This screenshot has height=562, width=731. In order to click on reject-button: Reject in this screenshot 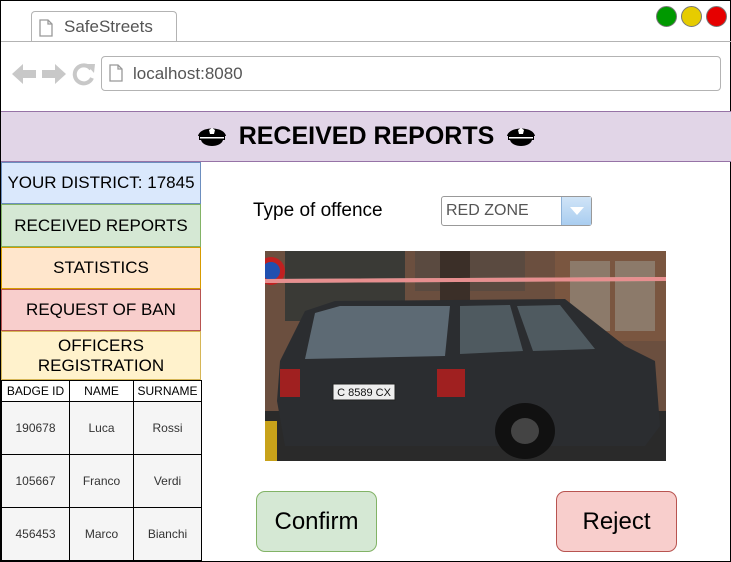, I will do `click(616, 521)`.